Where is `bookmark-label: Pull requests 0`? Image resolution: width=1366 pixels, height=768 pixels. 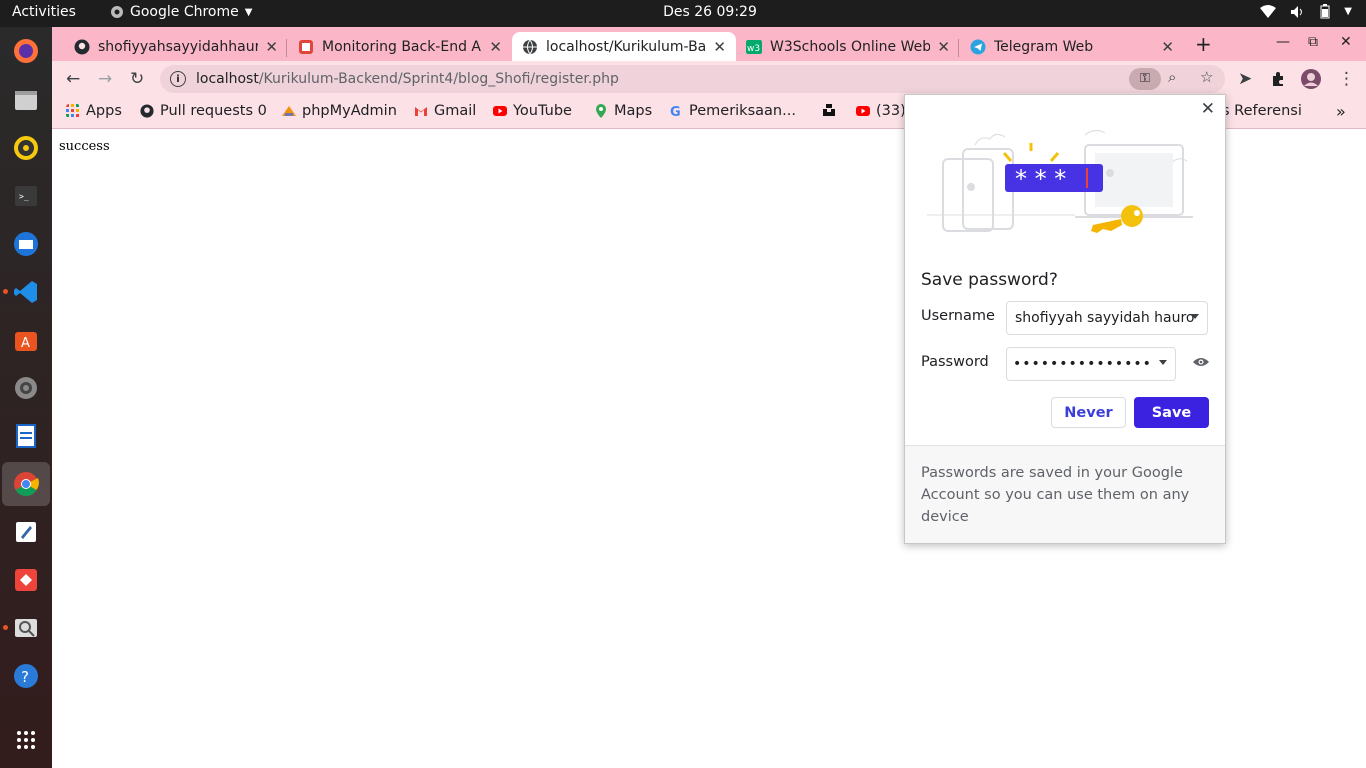 bookmark-label: Pull requests 0 is located at coordinates (213, 111).